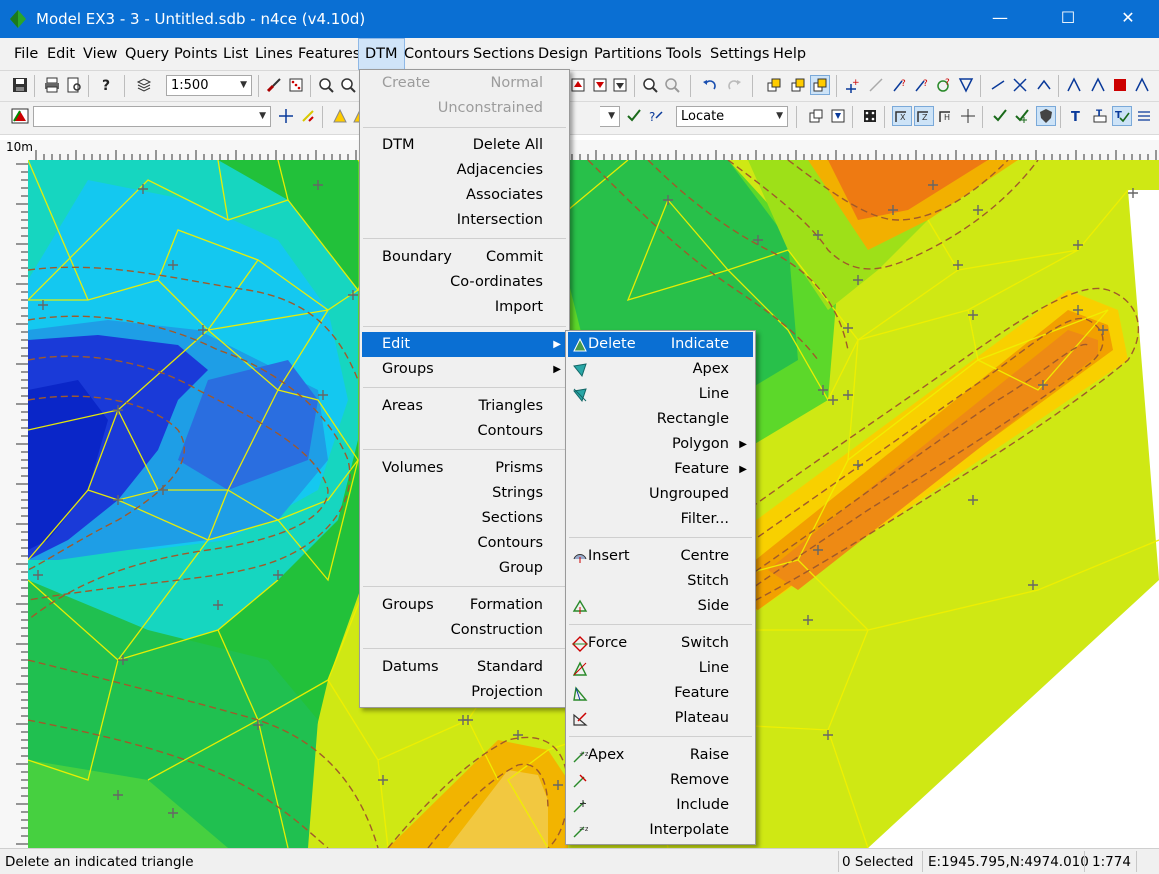  I want to click on save-icon, so click(20, 85).